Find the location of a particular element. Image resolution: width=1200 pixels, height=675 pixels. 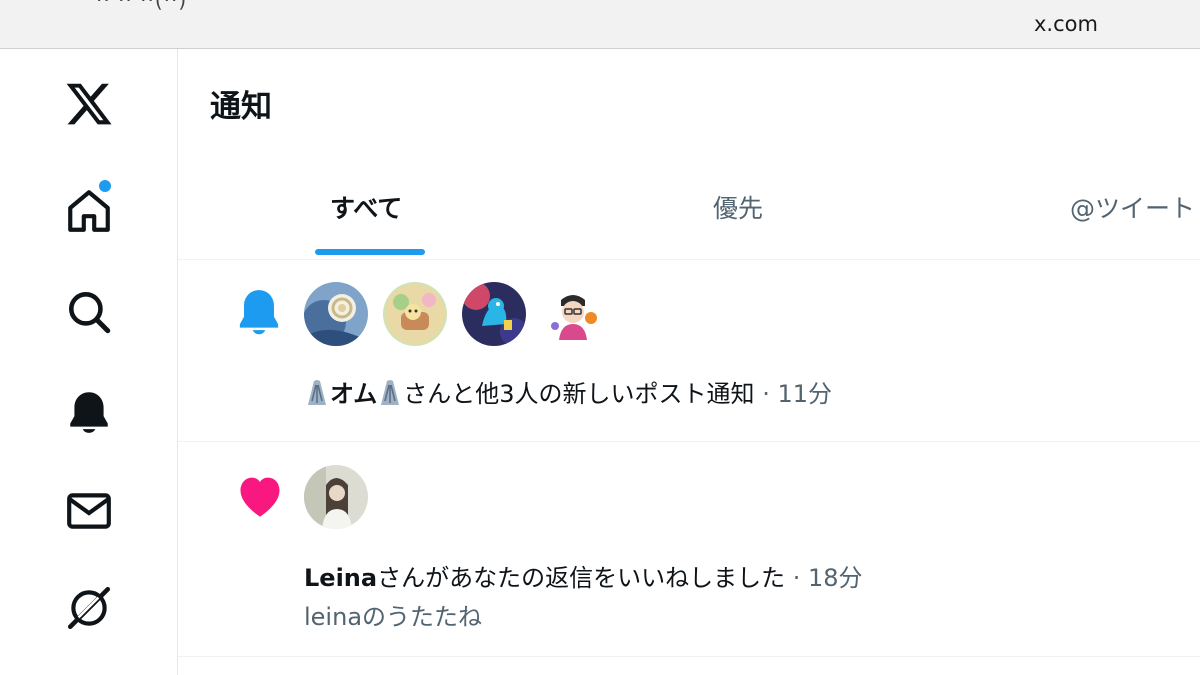

browser-toolbar: ·· ·· ··(··) x.com is located at coordinates (600, 24).